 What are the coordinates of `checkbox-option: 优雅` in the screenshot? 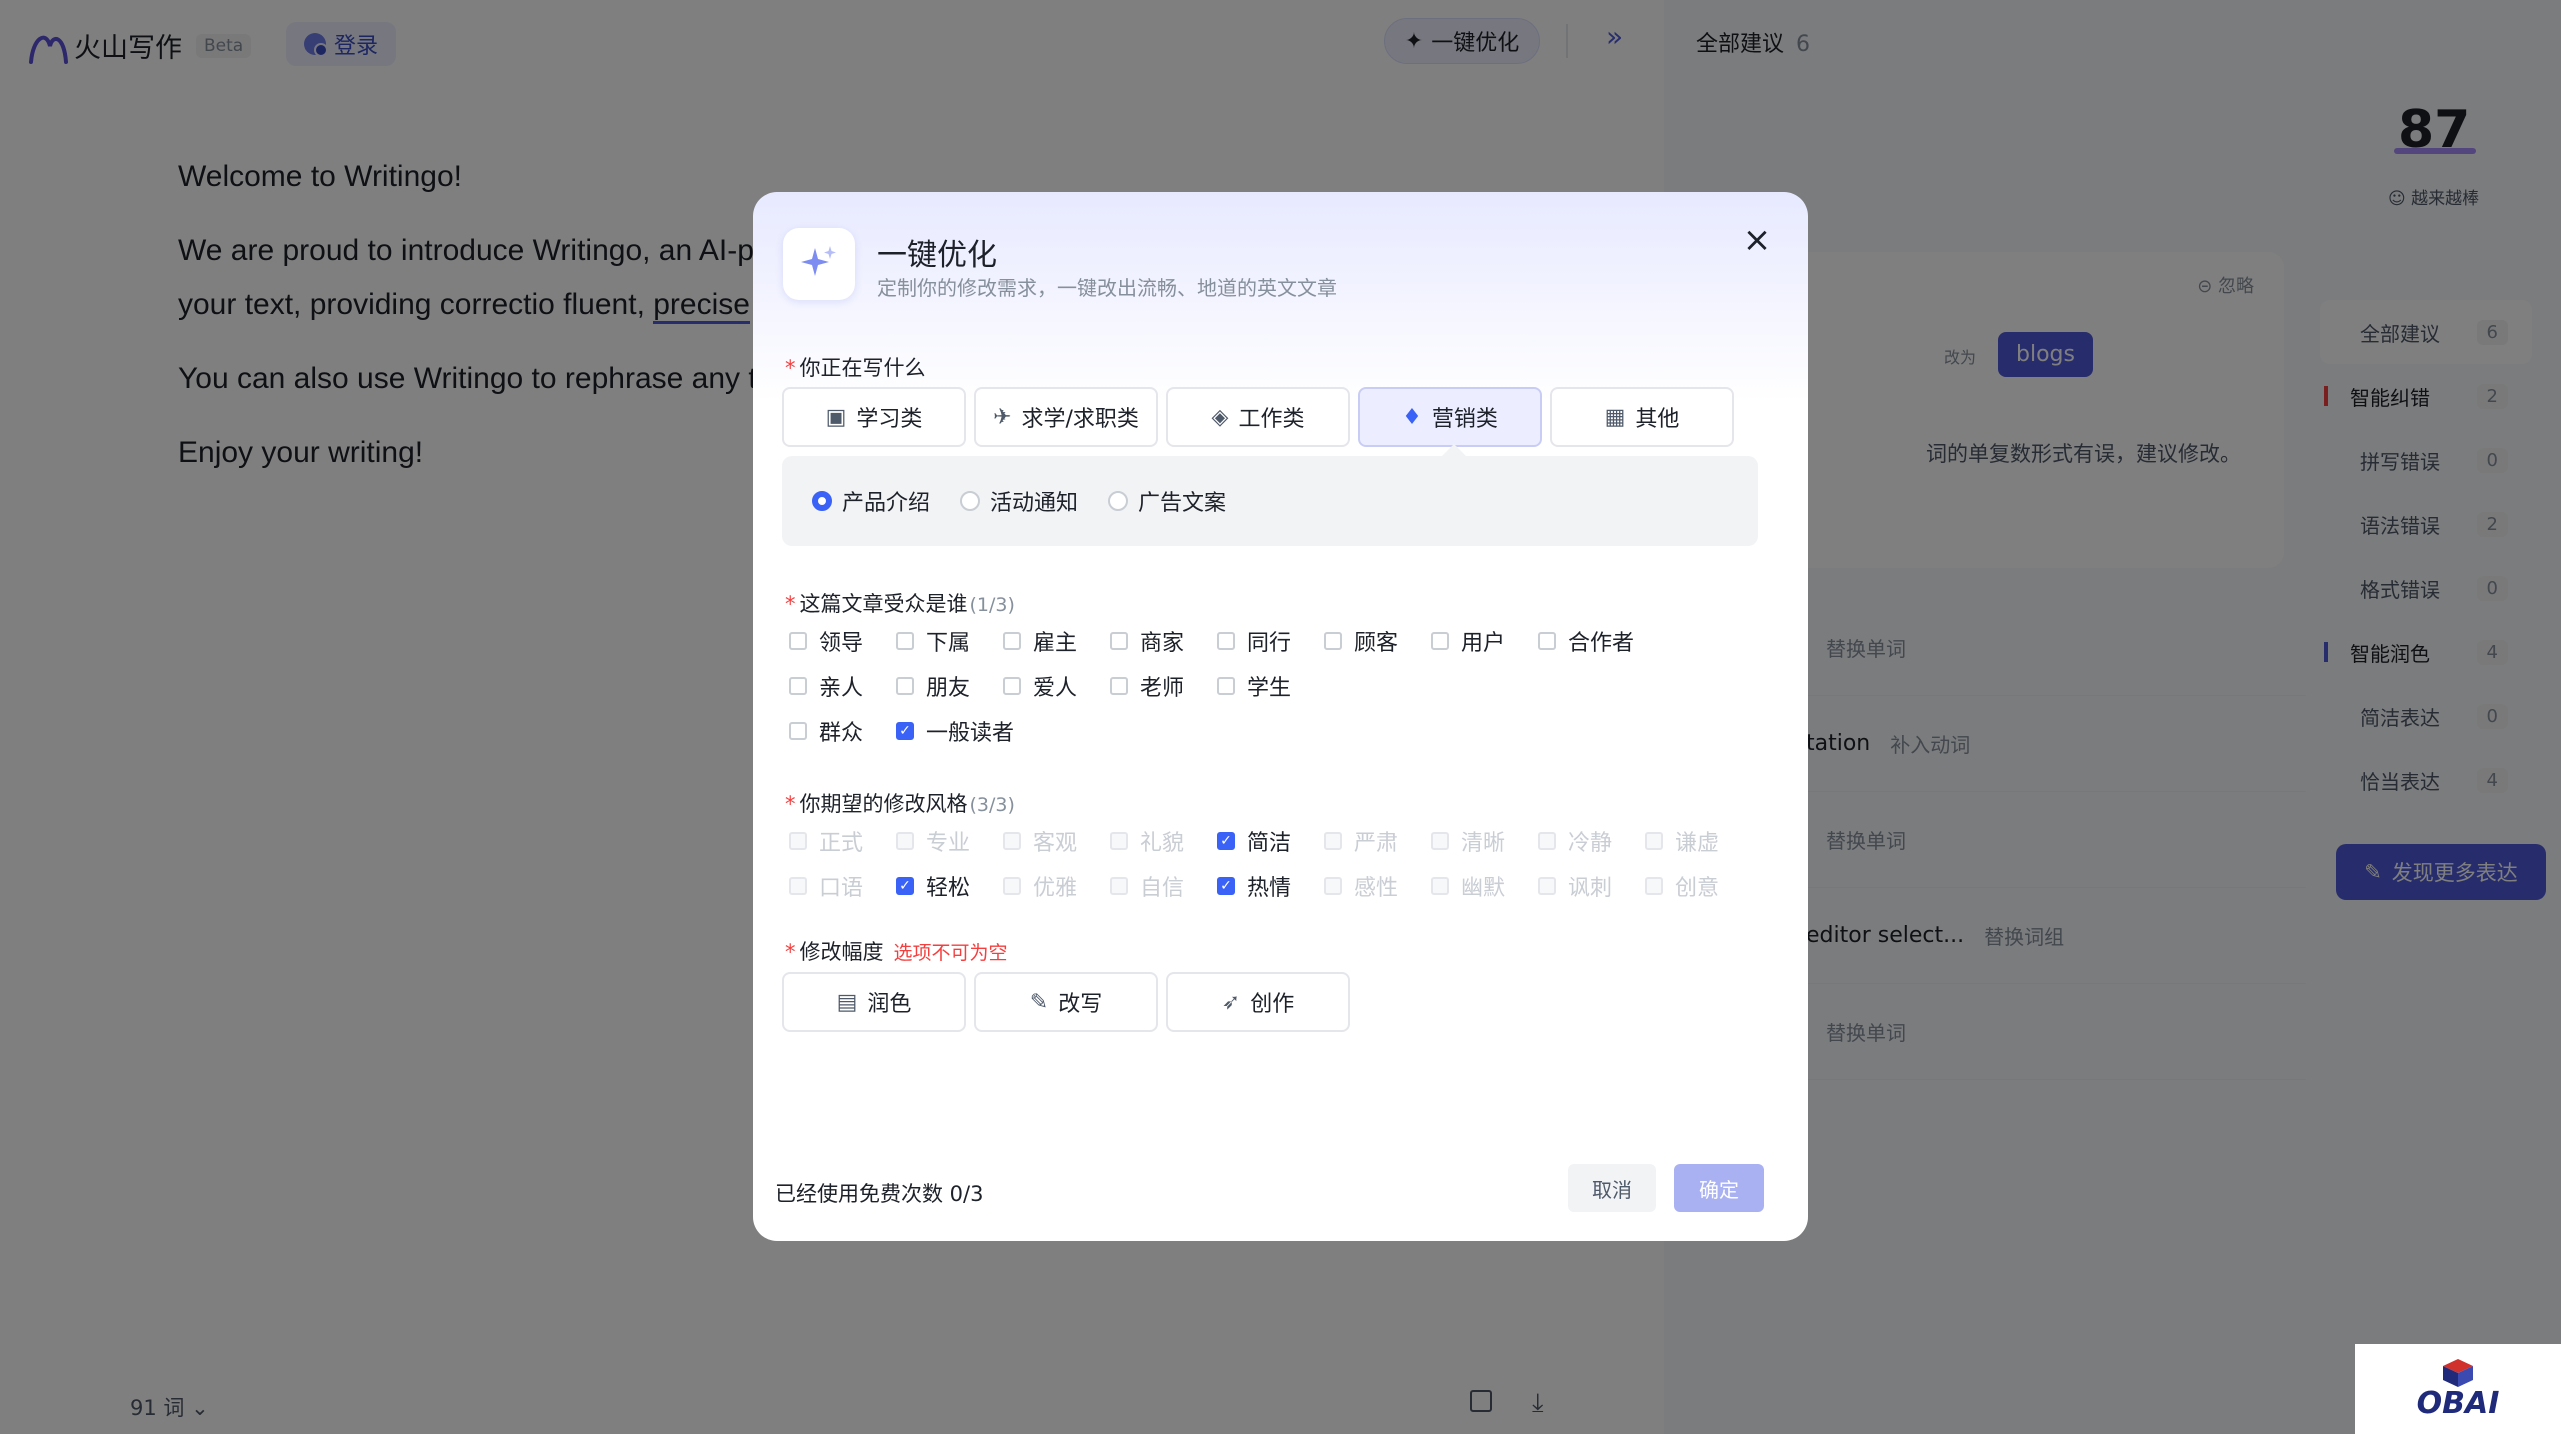 It's located at (1056, 886).